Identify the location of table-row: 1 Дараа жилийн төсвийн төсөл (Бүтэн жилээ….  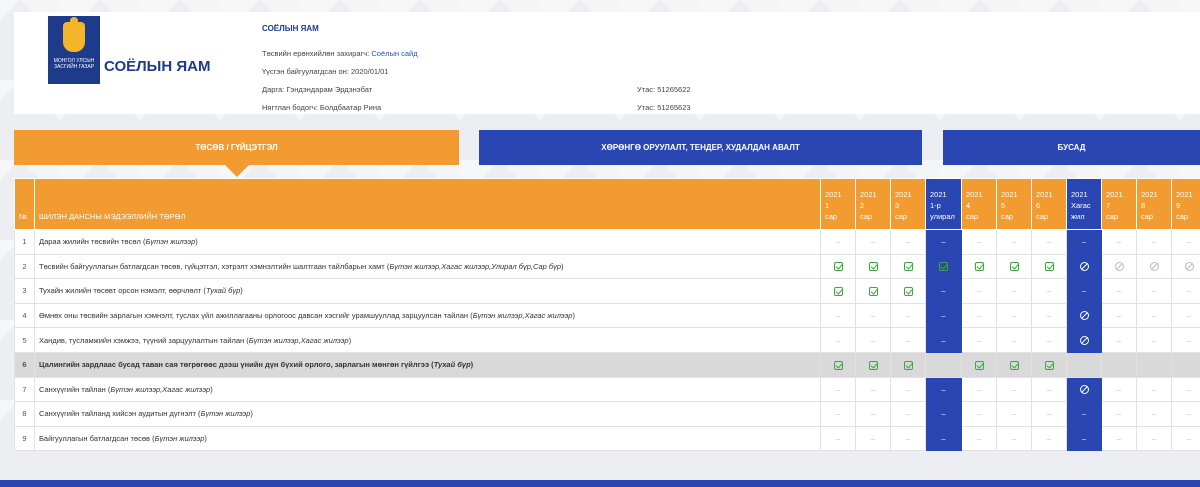
(607, 242).